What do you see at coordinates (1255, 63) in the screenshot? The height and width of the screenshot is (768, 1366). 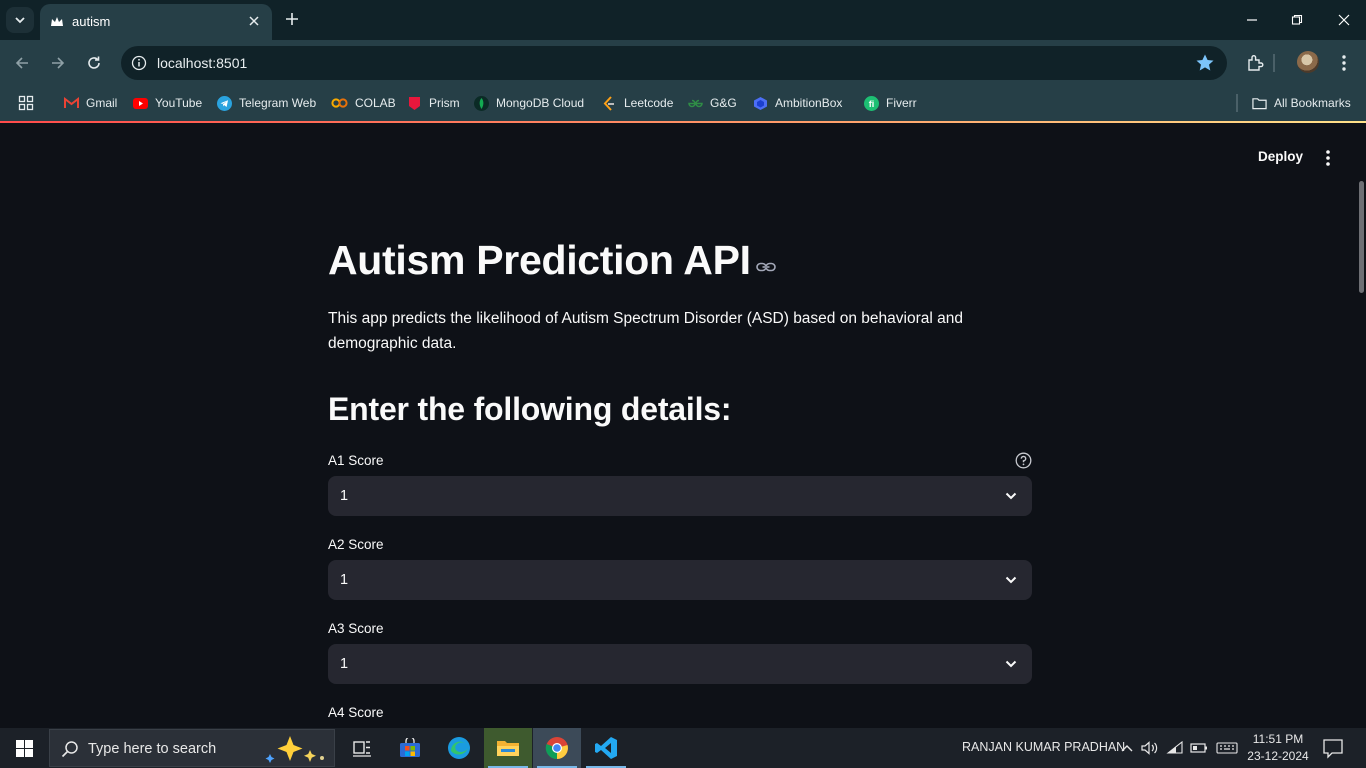 I see `extensions-icon` at bounding box center [1255, 63].